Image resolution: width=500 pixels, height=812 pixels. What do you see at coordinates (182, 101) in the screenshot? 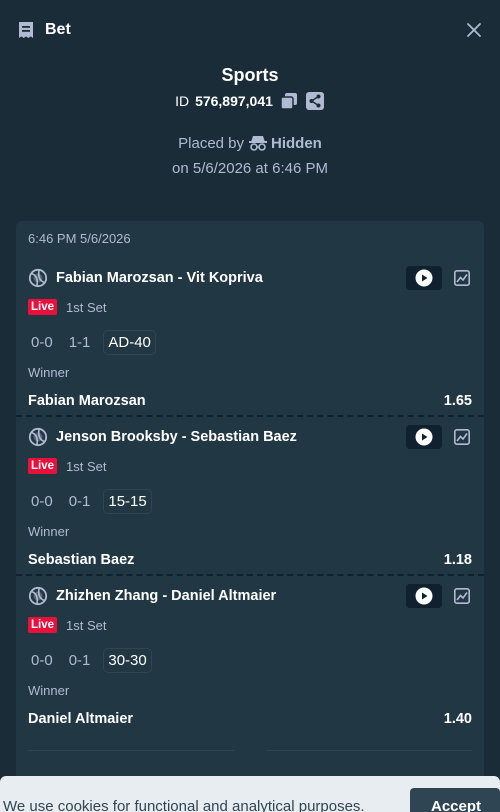
I see `bet-id-prefix: ID` at bounding box center [182, 101].